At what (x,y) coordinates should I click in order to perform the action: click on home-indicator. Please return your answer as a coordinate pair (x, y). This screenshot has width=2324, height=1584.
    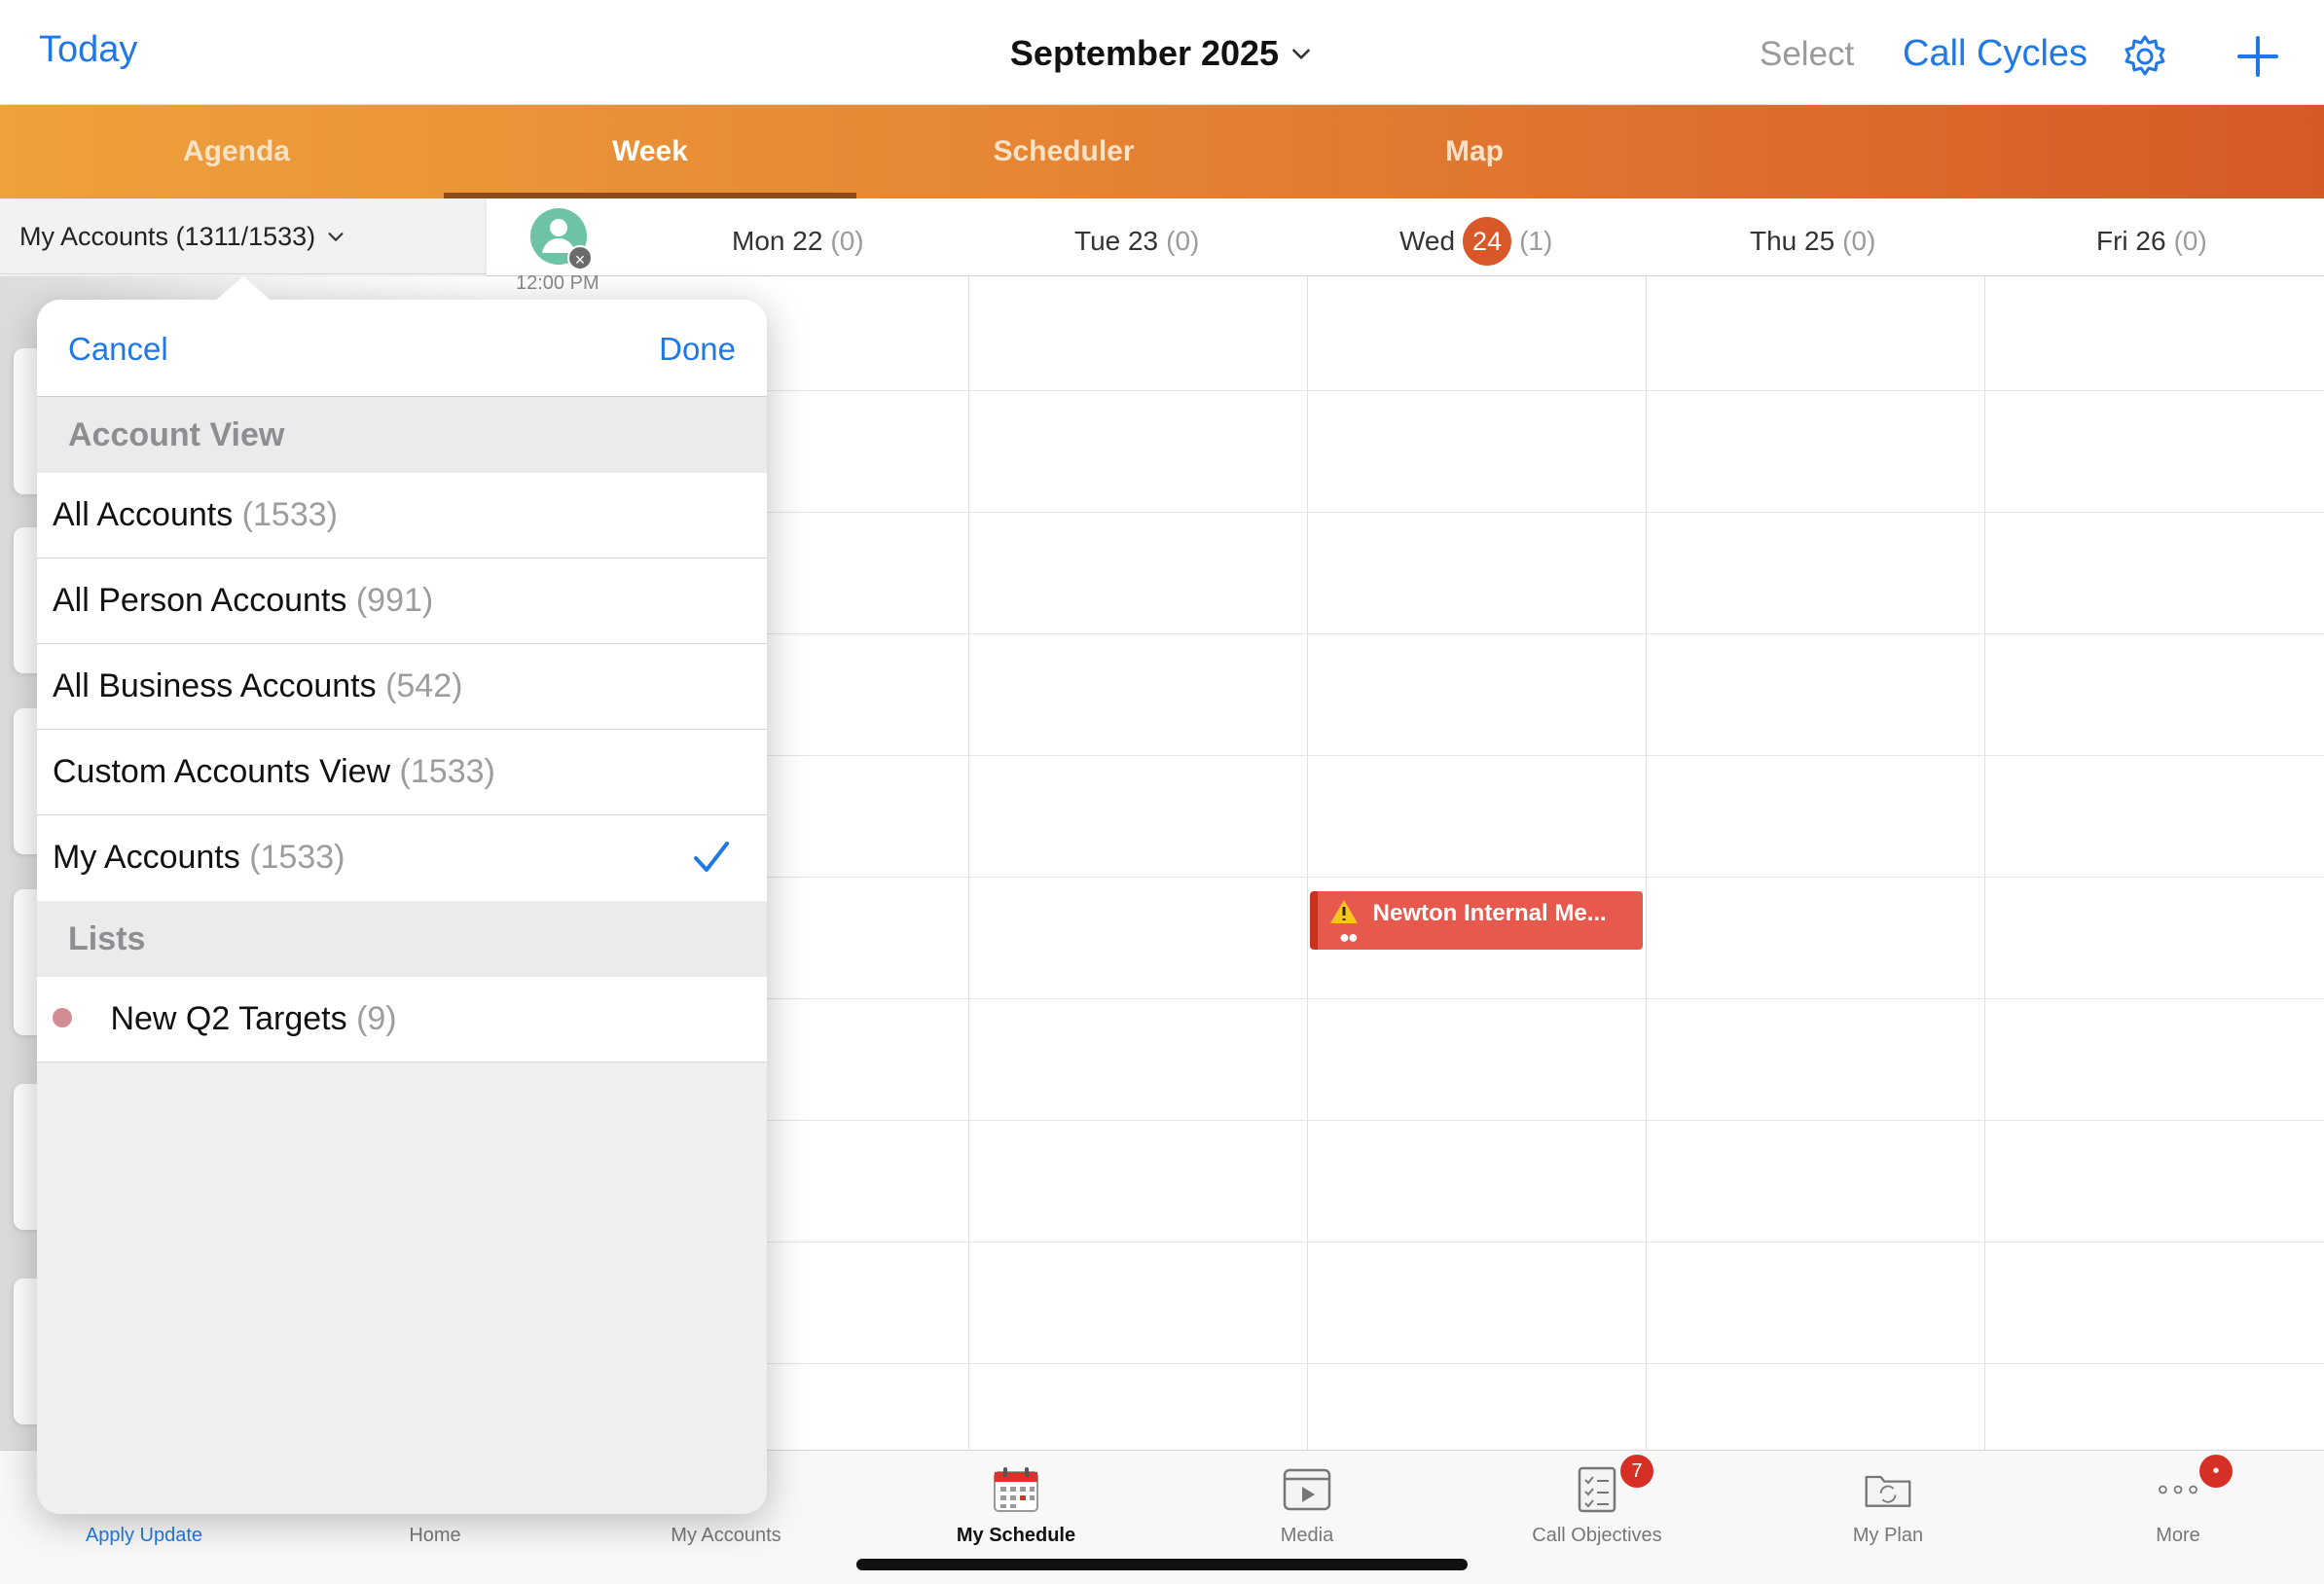
    Looking at the image, I should click on (1162, 1564).